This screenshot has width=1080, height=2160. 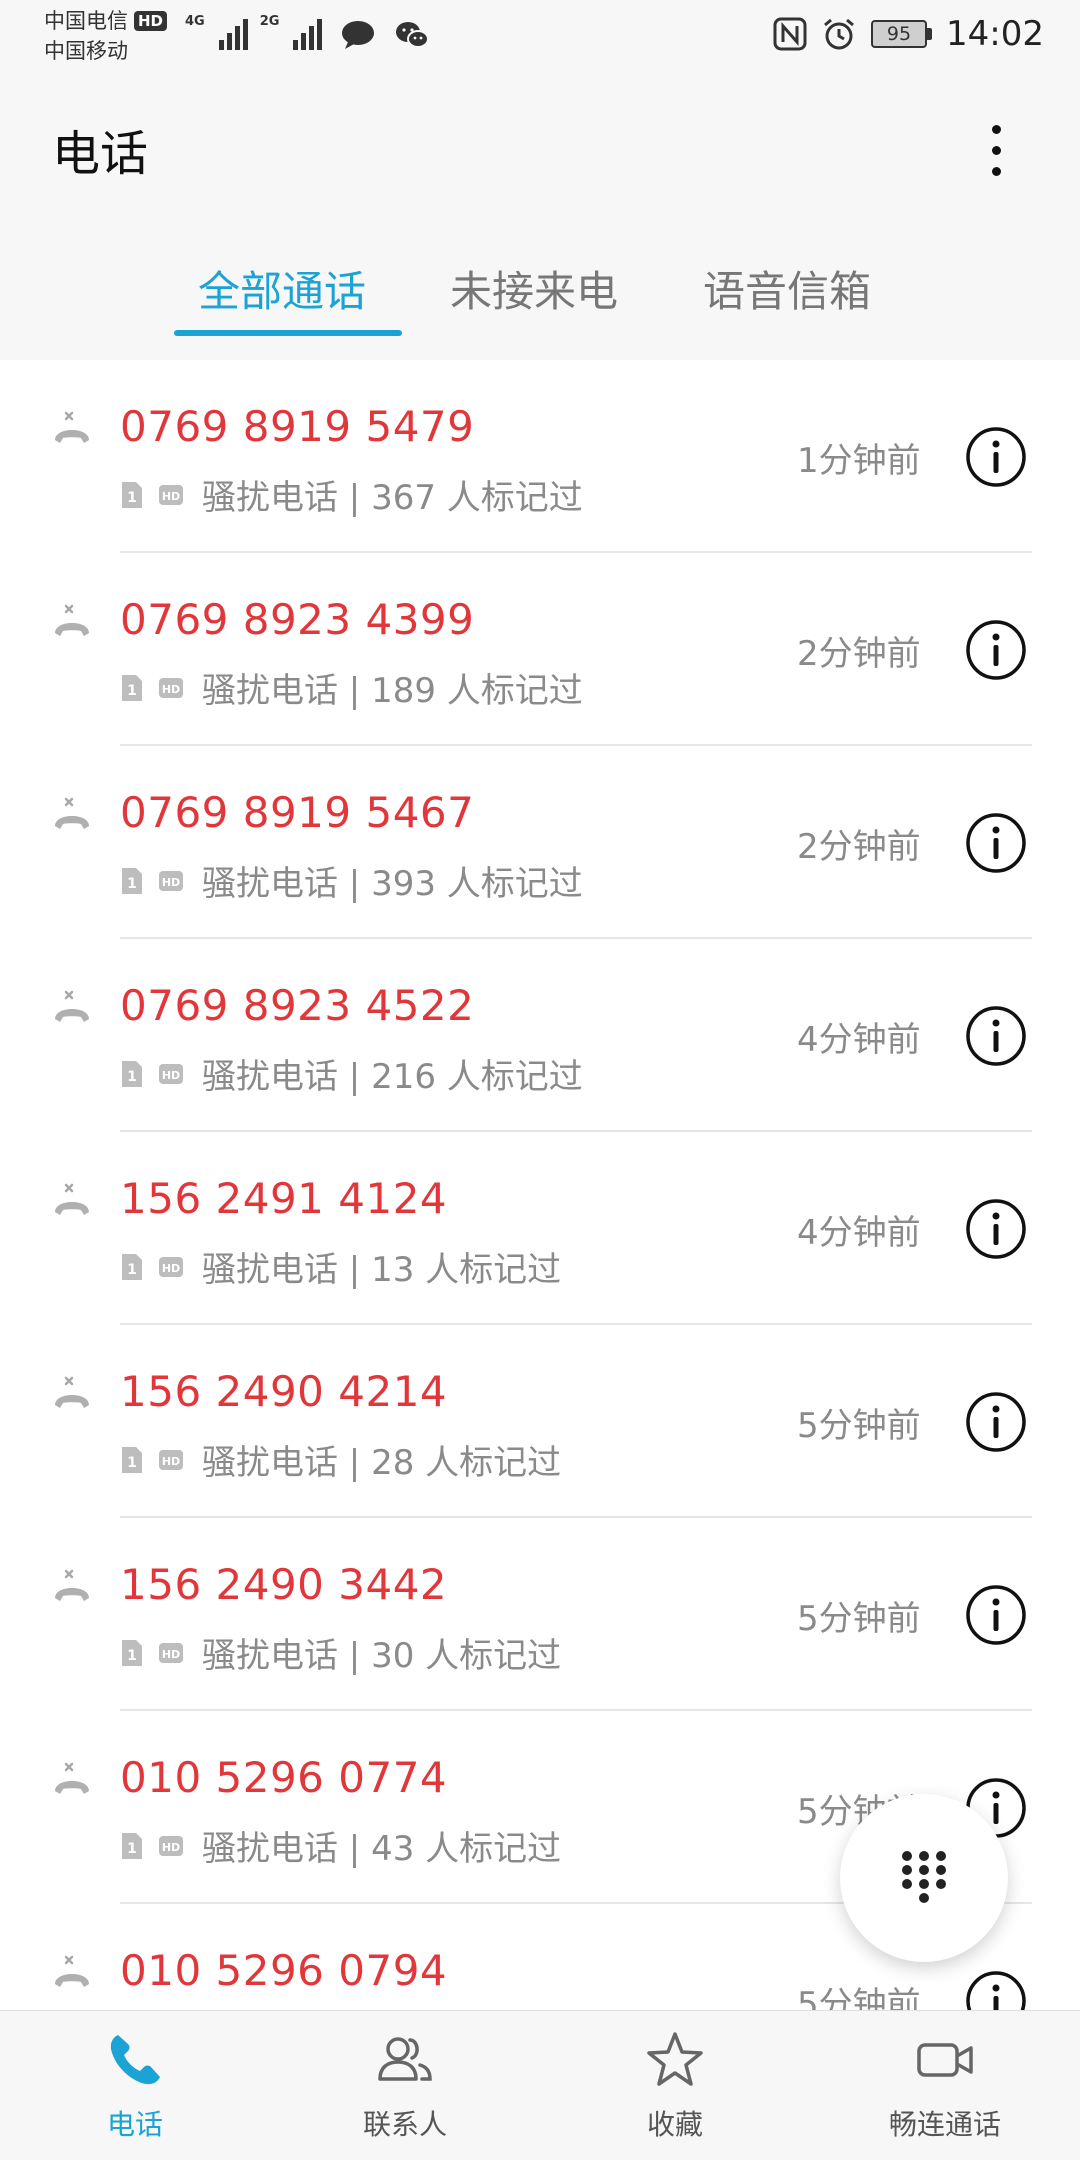 I want to click on clock: 14:02, so click(x=995, y=34).